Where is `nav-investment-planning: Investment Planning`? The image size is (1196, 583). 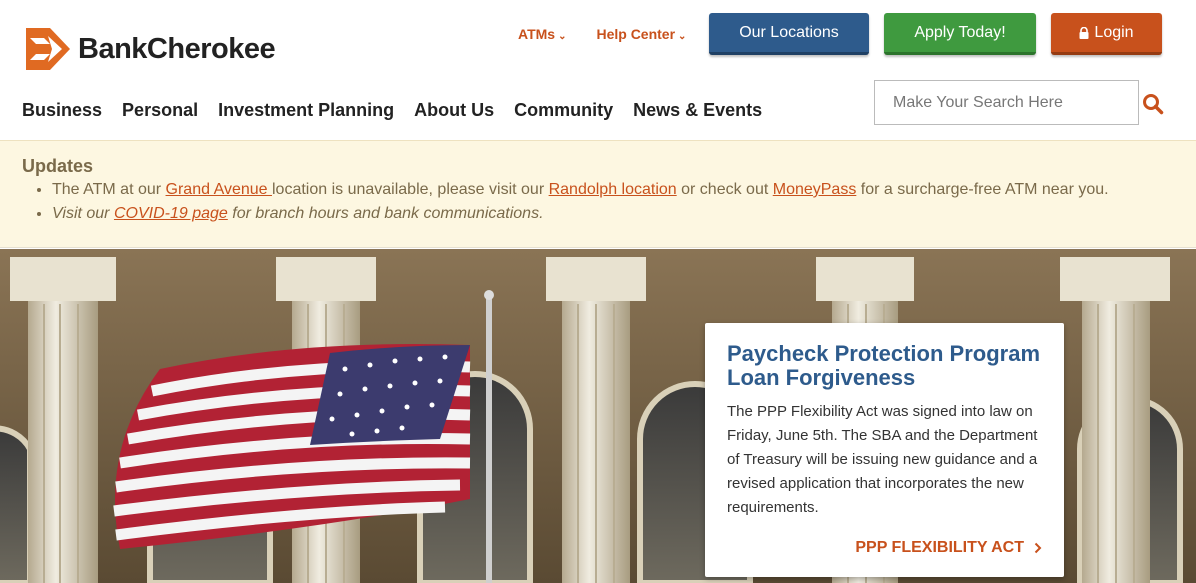
nav-investment-planning: Investment Planning is located at coordinates (306, 110).